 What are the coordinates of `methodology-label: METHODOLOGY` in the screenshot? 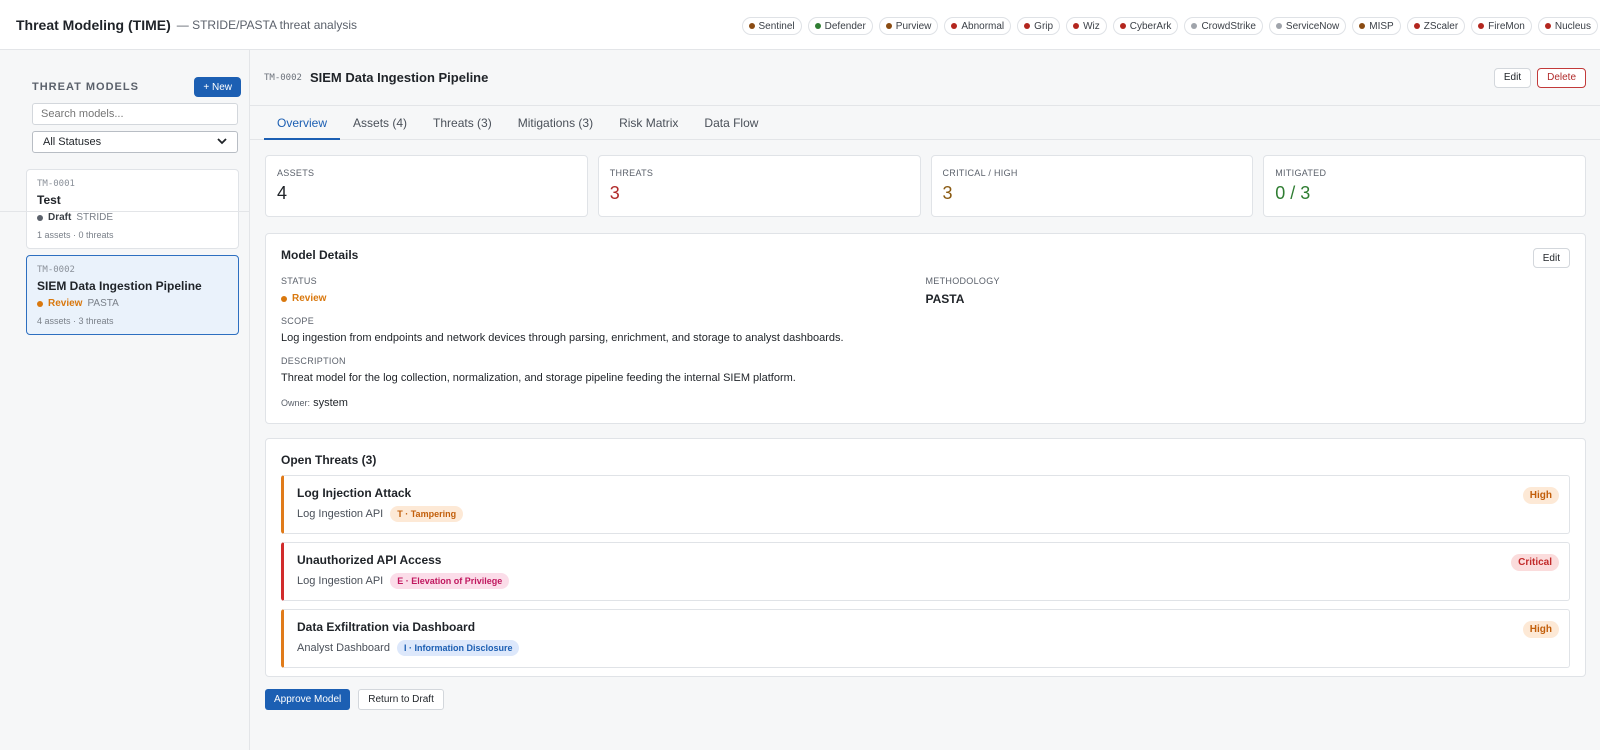 It's located at (962, 281).